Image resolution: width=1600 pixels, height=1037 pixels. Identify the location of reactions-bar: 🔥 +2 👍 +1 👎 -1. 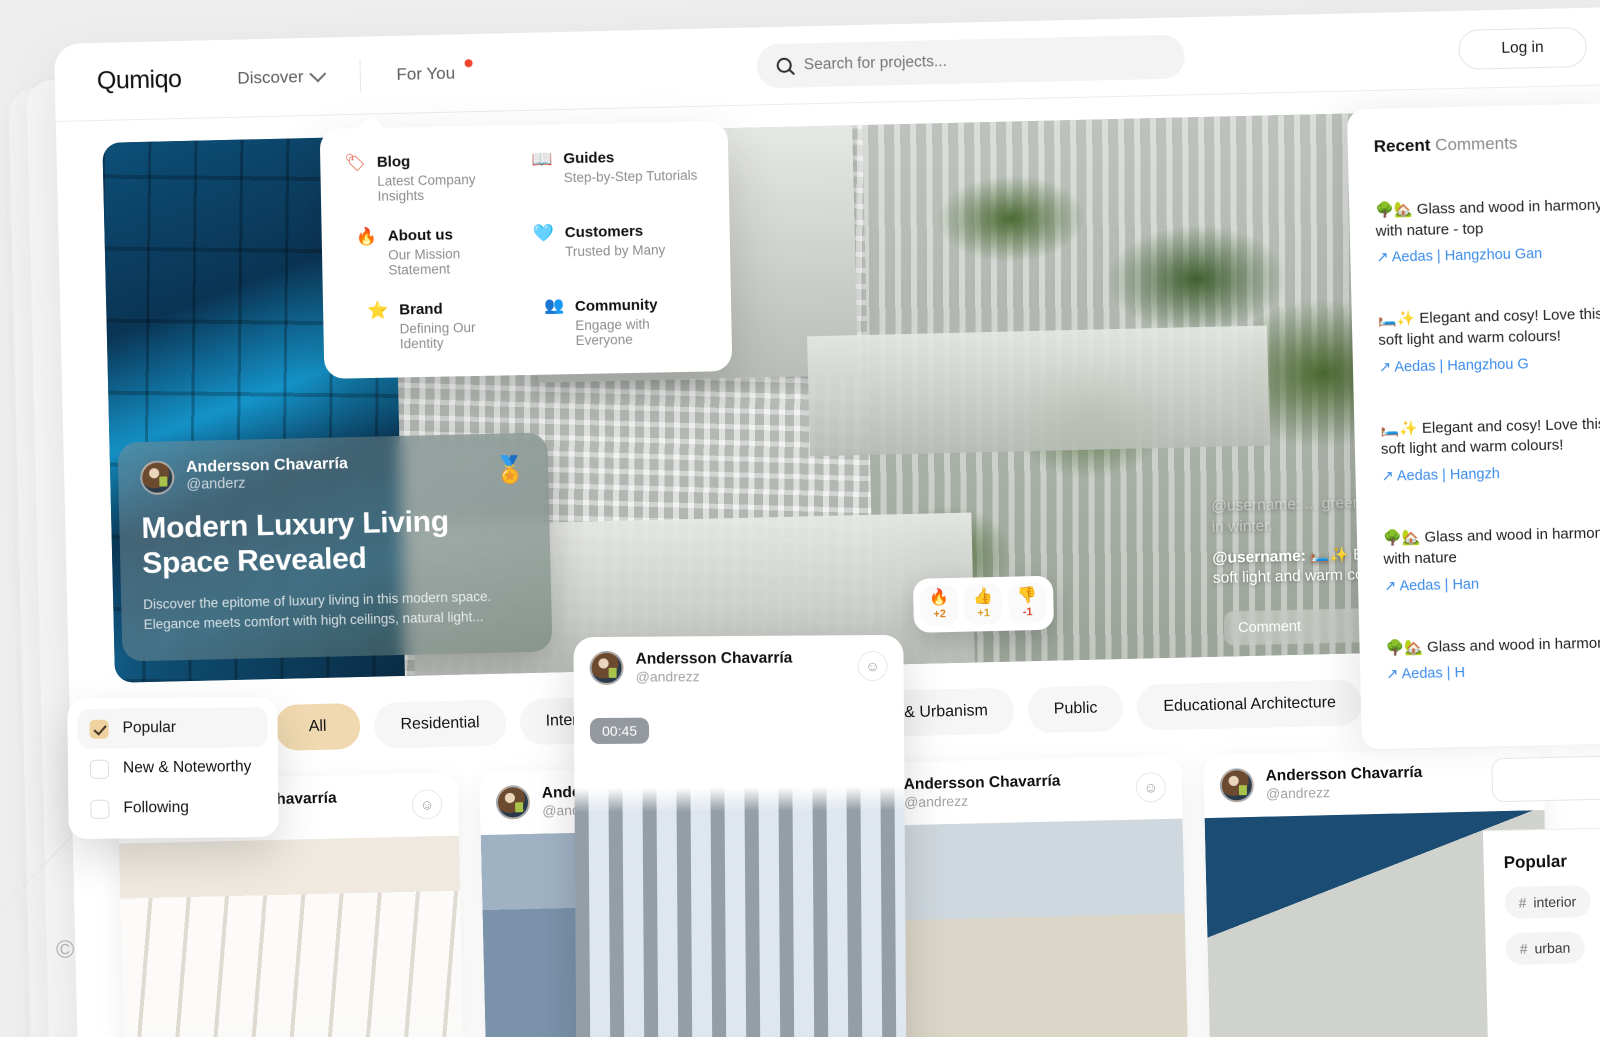
(983, 604).